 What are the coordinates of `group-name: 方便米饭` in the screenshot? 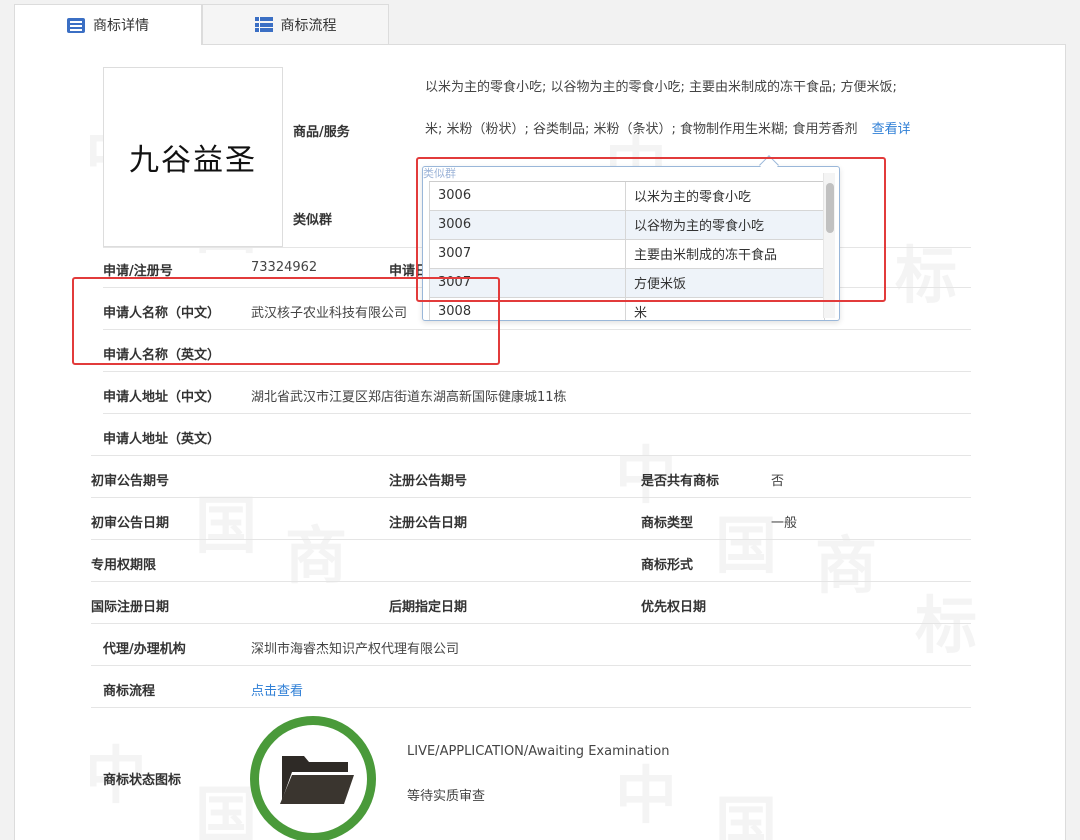 It's located at (725, 282).